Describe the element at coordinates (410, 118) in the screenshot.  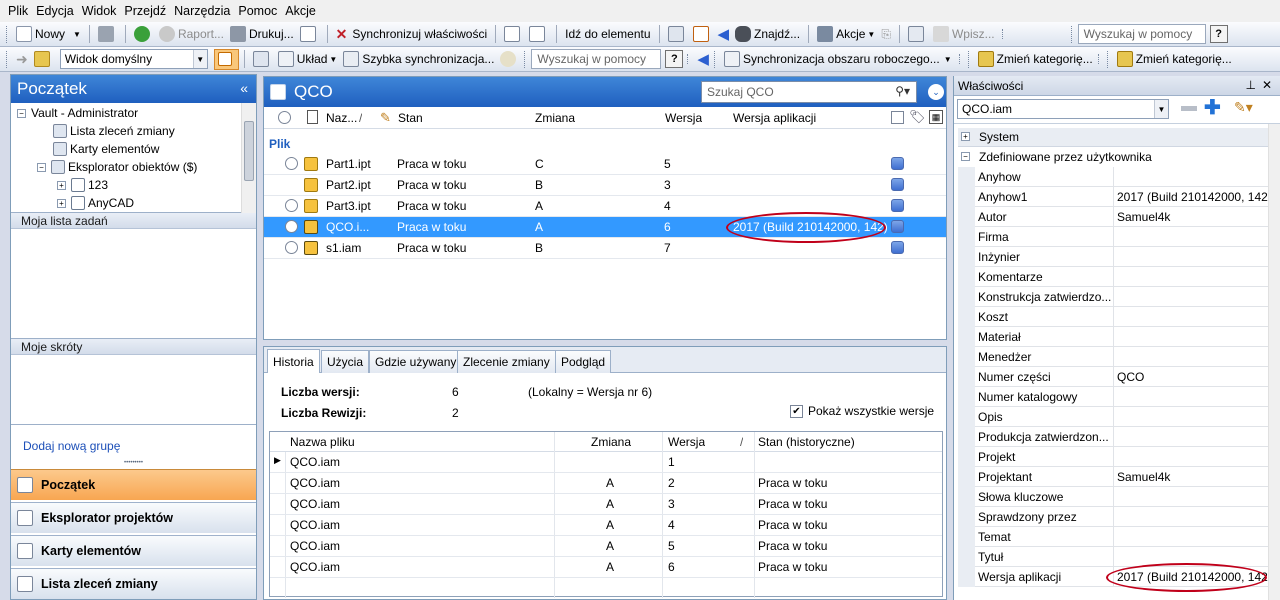
I see `col-state: Stan` at that location.